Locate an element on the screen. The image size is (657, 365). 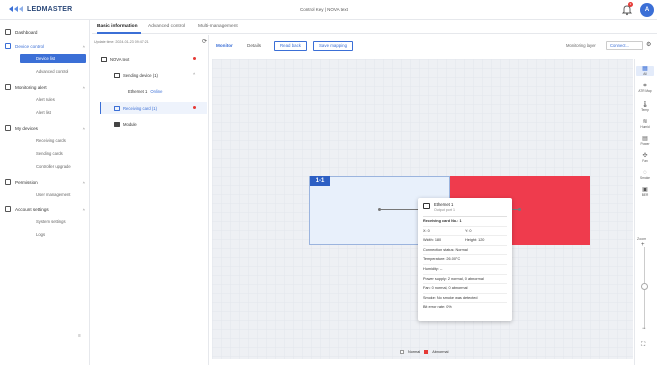
current-project-title: Control Key | NOVA text is located at coordinates (324, 9).